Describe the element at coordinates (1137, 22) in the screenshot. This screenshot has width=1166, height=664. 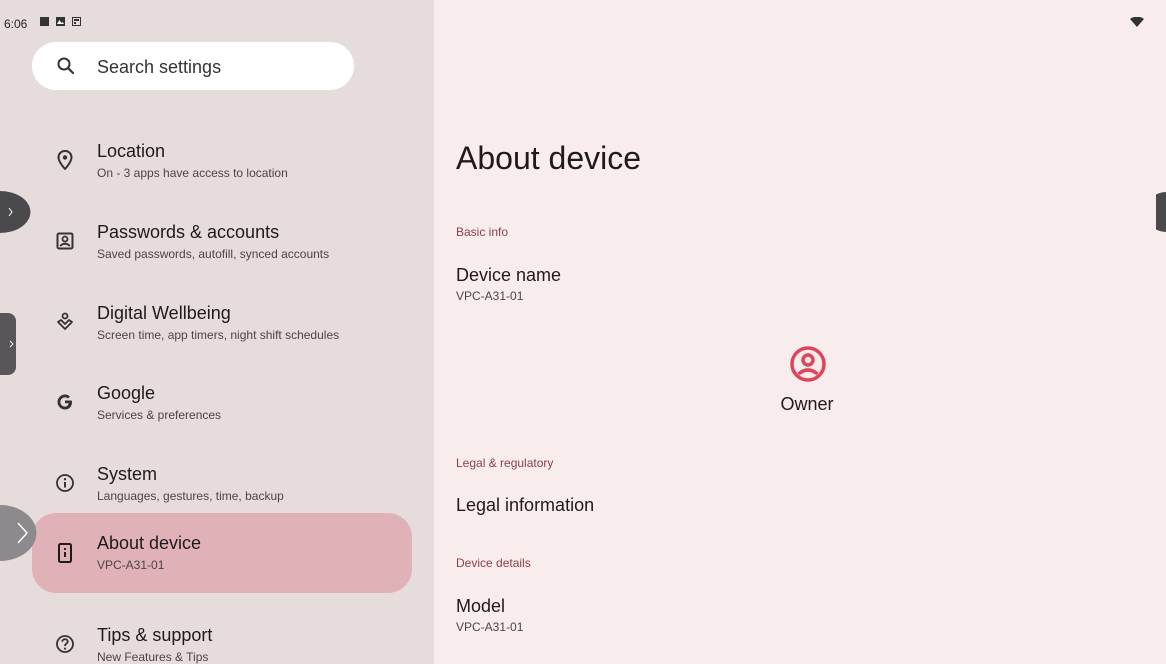
I see `wifi-icon` at that location.